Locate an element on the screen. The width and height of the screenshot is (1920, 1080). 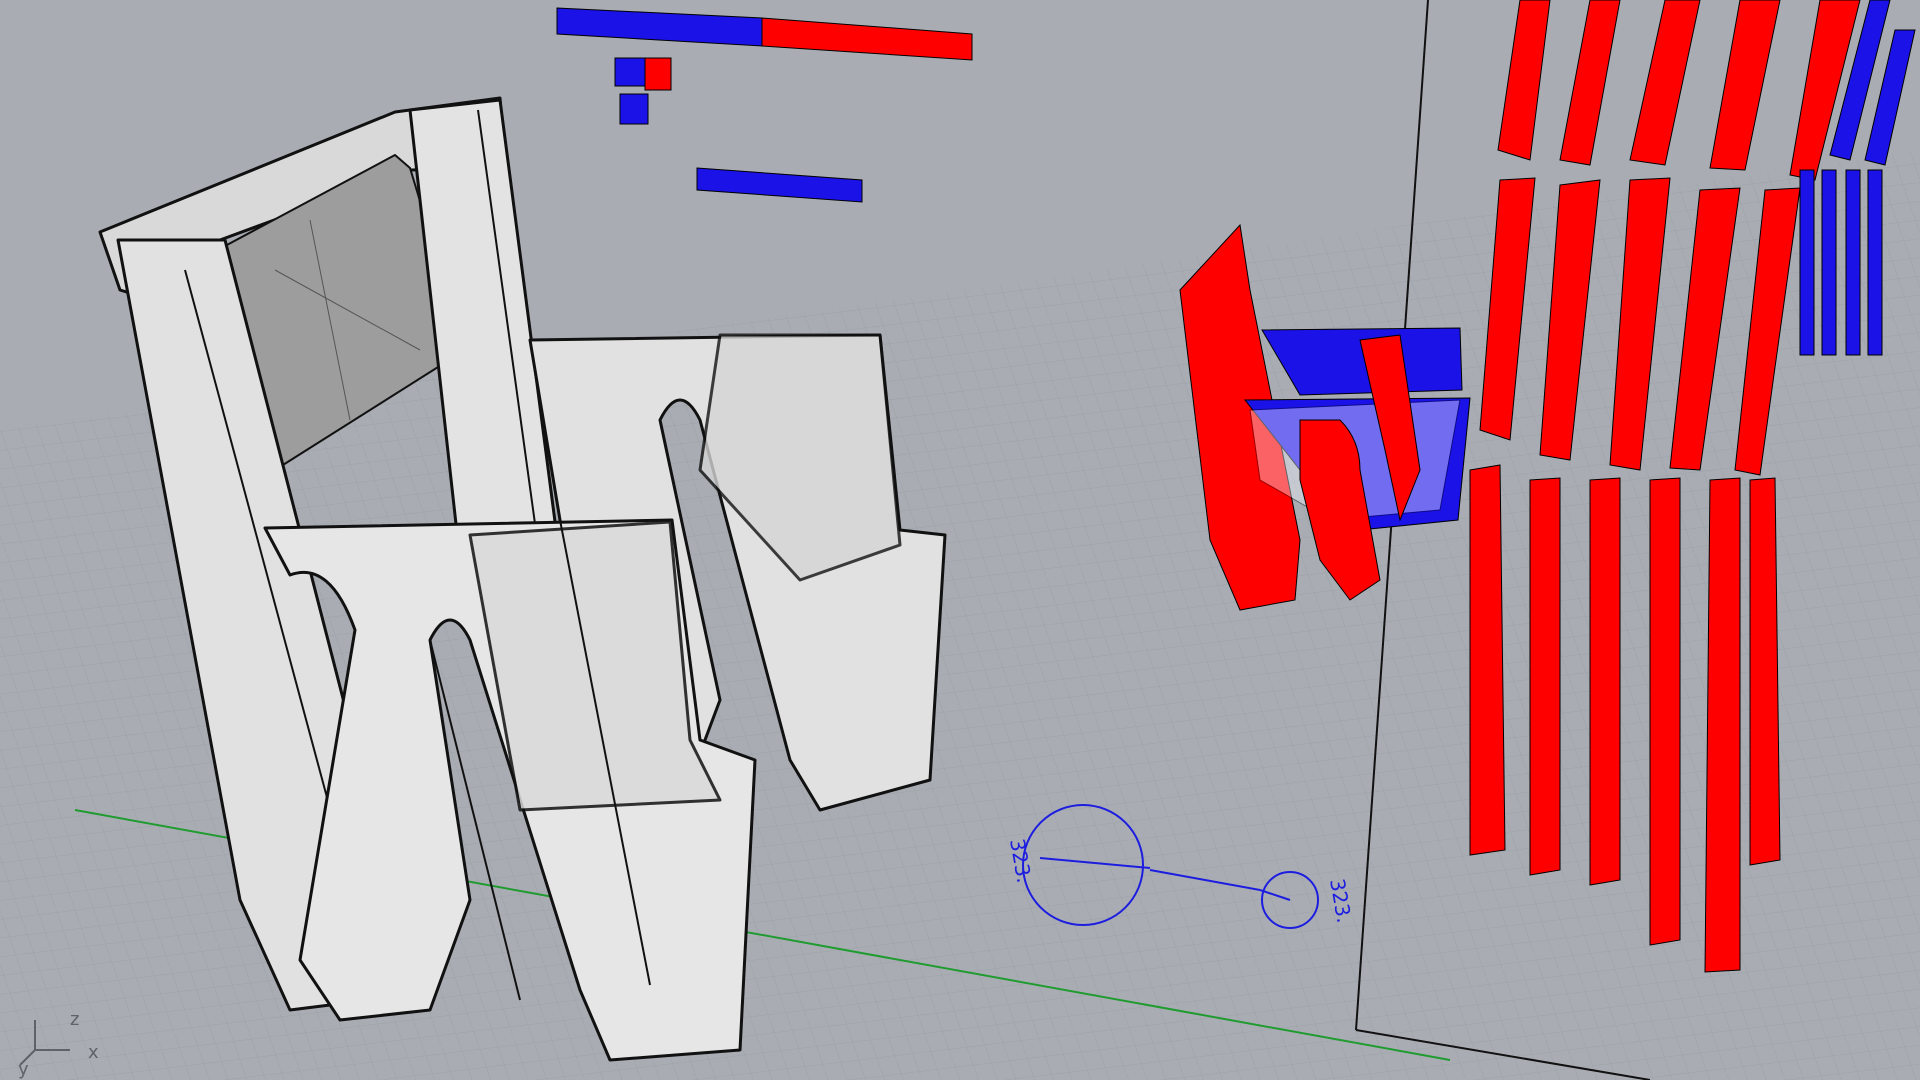
selected-flat-parts is located at coordinates (764, 105).